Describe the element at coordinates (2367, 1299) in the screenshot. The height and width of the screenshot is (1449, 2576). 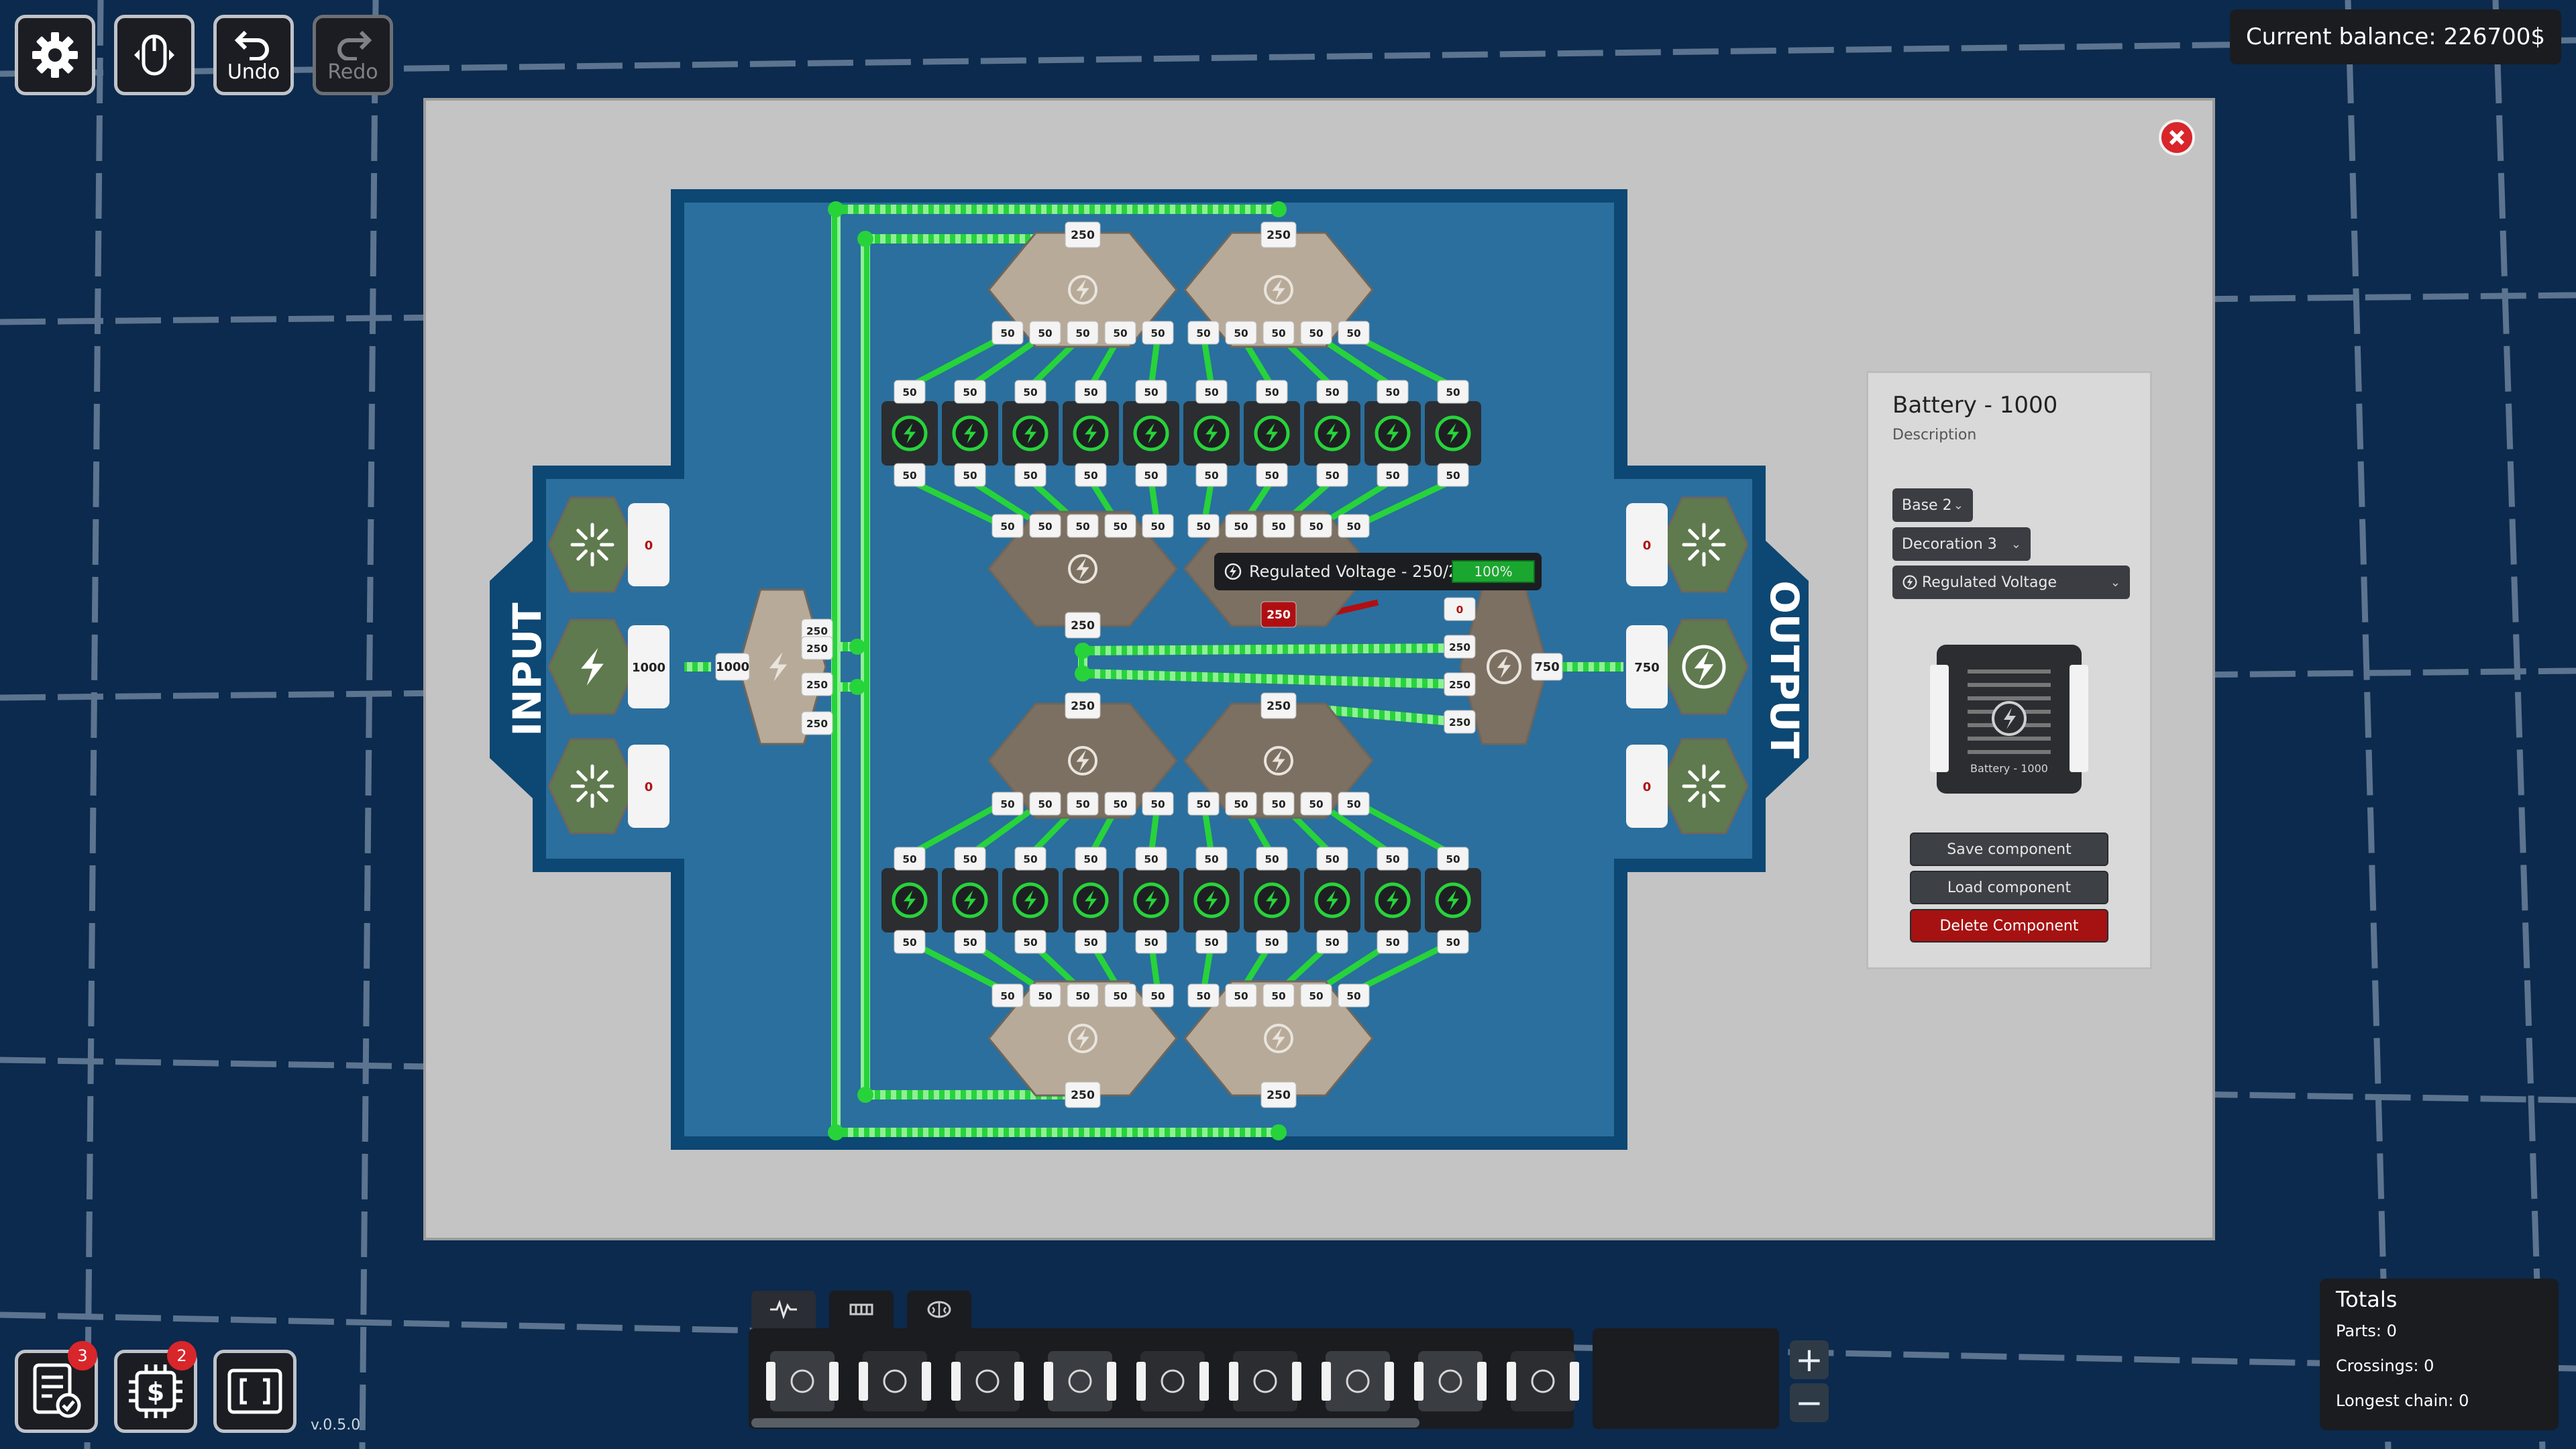
I see `totals-title: Totals` at that location.